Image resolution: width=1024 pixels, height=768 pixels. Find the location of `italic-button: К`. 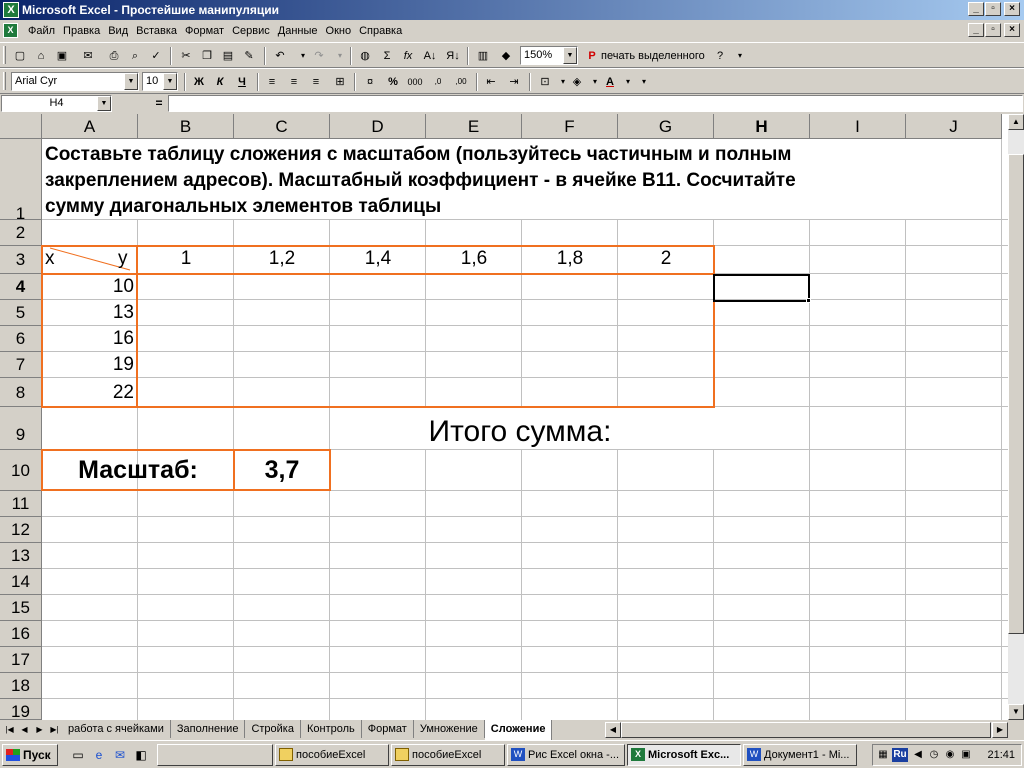

italic-button: К is located at coordinates (220, 82).